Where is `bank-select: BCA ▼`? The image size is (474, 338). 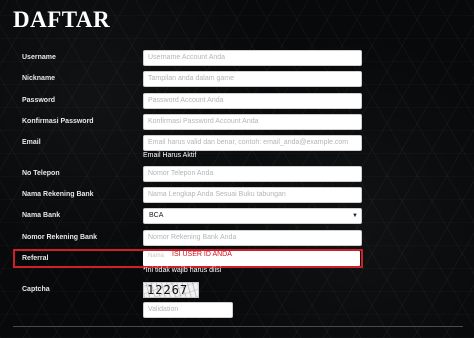
bank-select: BCA ▼ is located at coordinates (252, 216).